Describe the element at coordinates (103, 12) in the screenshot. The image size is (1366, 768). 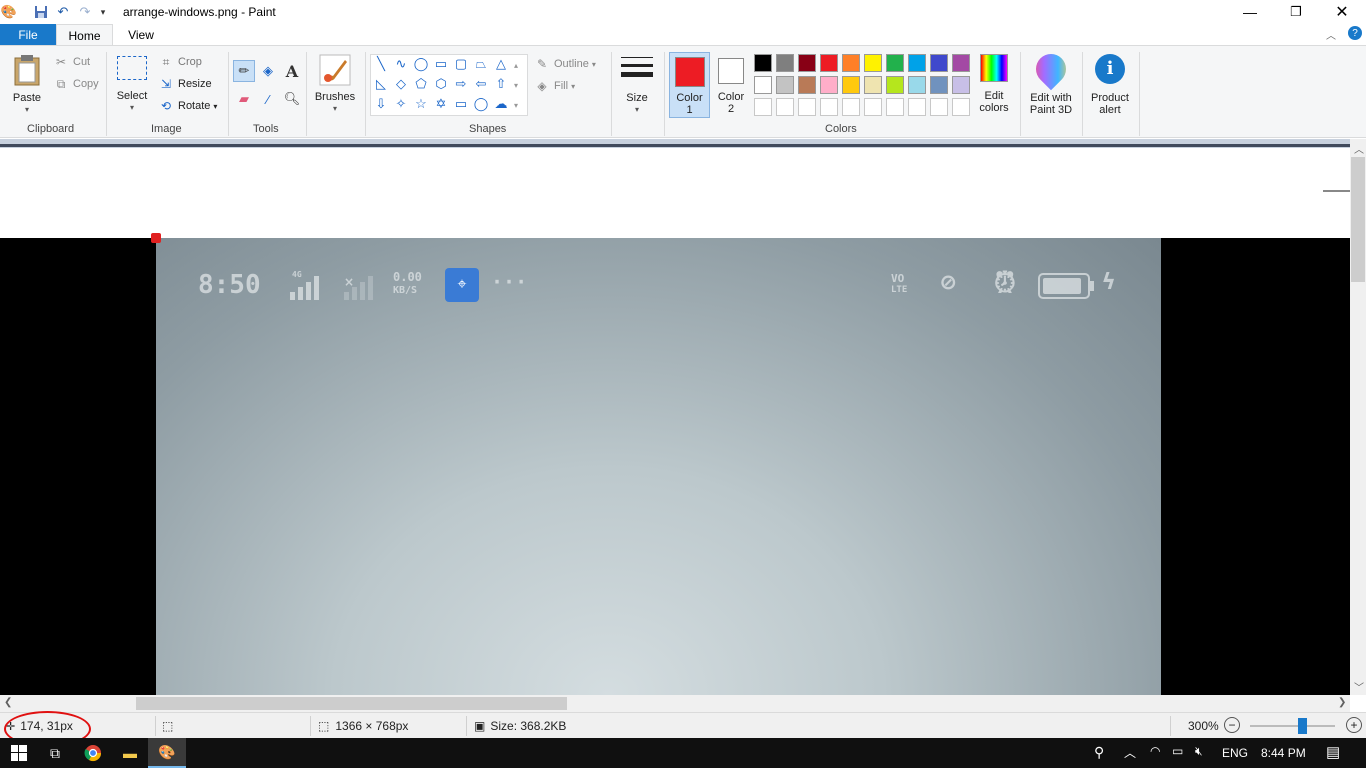
I see `chevron-down-icon: ▾` at that location.